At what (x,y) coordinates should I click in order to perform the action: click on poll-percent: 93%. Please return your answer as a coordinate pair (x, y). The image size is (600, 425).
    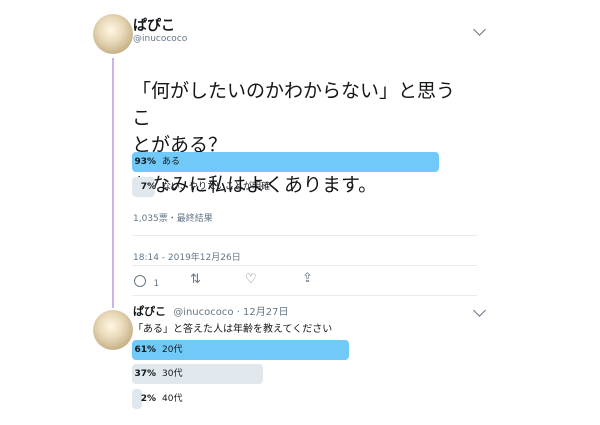
    Looking at the image, I should click on (145, 162).